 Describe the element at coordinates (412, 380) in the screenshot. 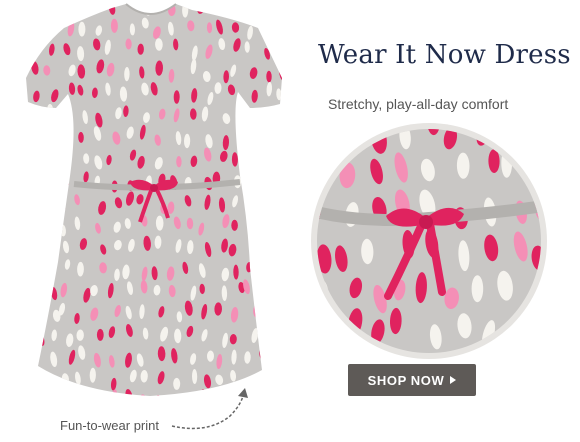

I see `shop-now-button: SHOP NOW` at that location.